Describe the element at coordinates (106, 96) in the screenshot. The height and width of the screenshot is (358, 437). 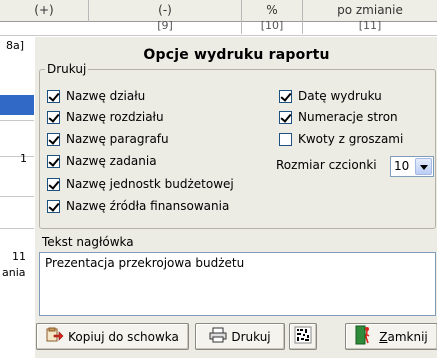
I see `option-label: Nazwę działu` at that location.